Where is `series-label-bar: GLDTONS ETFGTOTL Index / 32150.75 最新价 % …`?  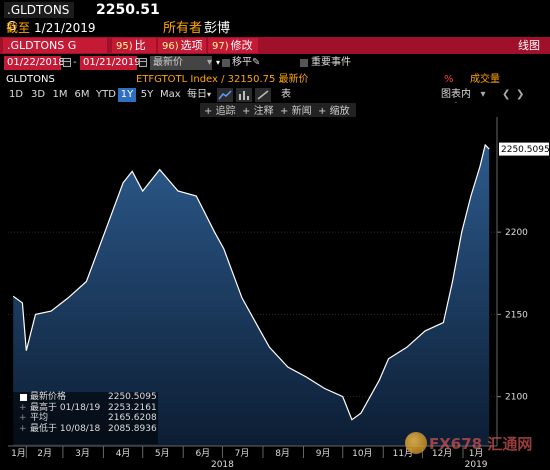
series-label-bar: GLDTONS ETFGTOTL Index / 32150.75 最新价 % … is located at coordinates (275, 80).